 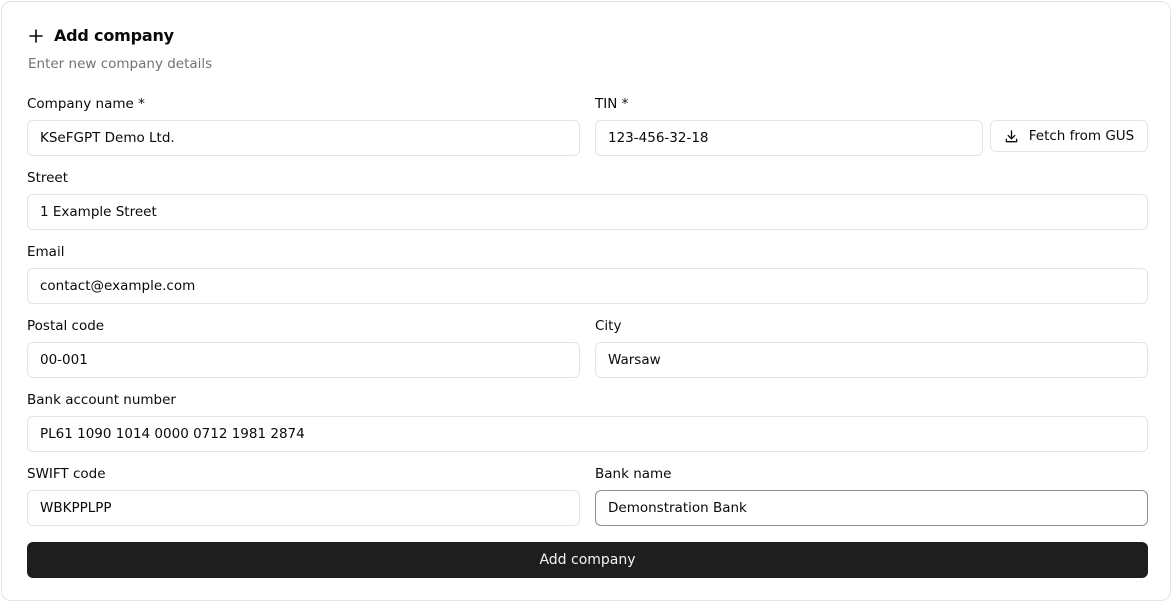 What do you see at coordinates (303, 508) in the screenshot?
I see `swift-code-input` at bounding box center [303, 508].